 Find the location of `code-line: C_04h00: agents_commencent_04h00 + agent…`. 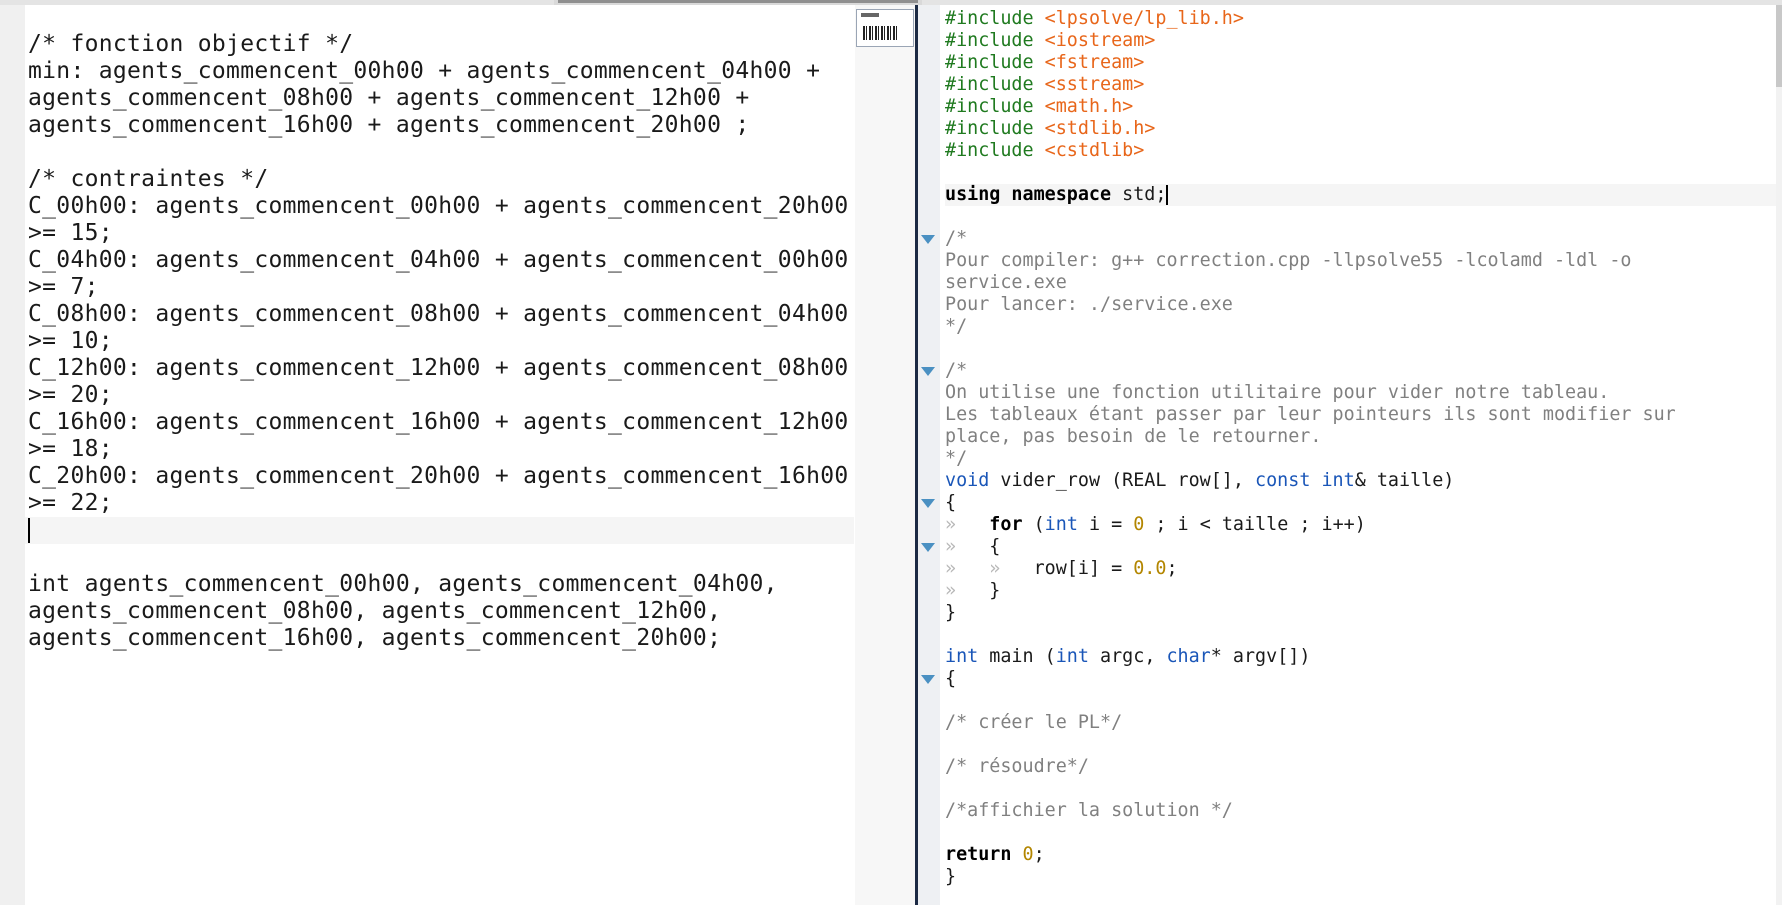

code-line: C_04h00: agents_commencent_04h00 + agent… is located at coordinates (441, 260).